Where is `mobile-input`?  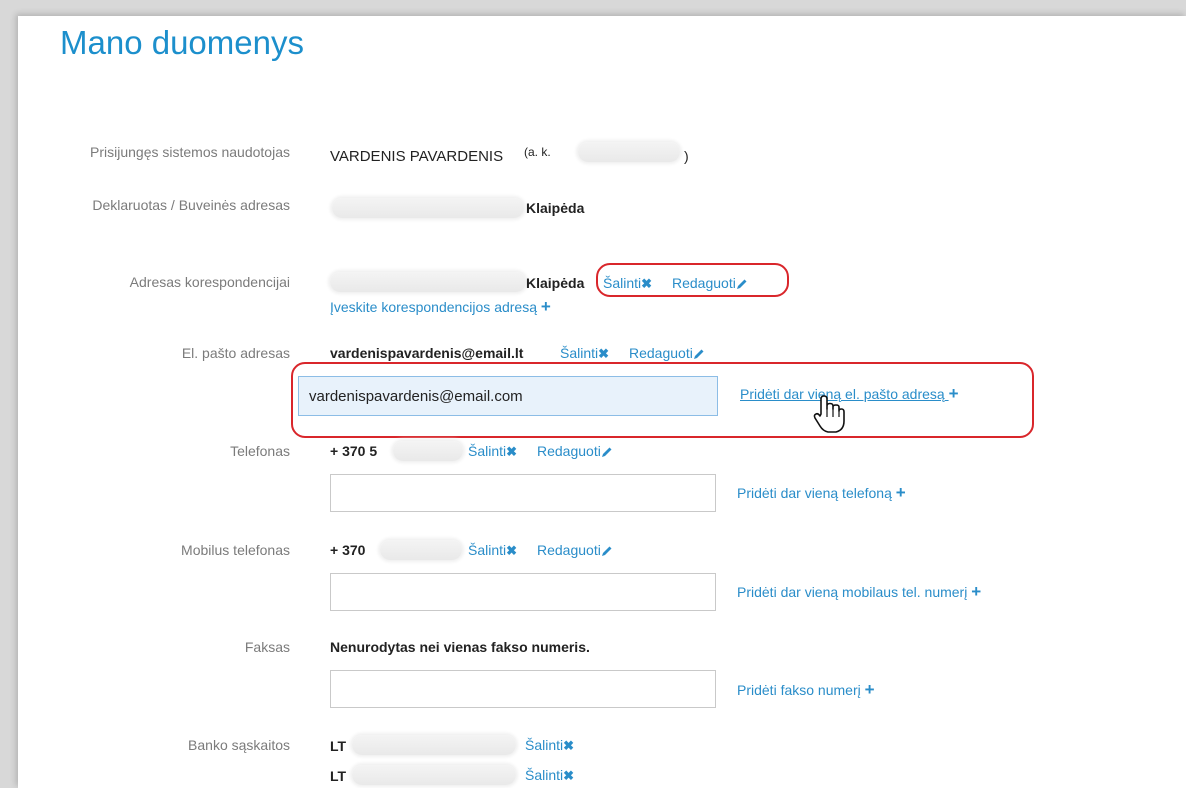 mobile-input is located at coordinates (523, 592).